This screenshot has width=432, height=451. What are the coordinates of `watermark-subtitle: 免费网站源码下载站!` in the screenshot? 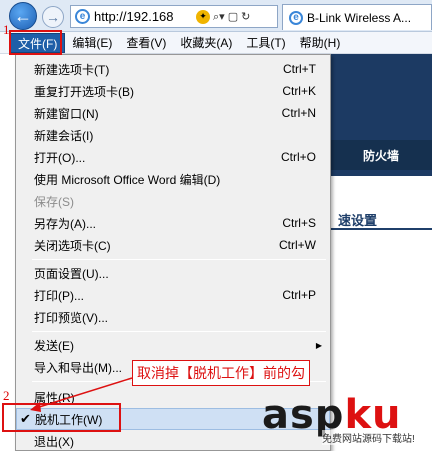 It's located at (368, 437).